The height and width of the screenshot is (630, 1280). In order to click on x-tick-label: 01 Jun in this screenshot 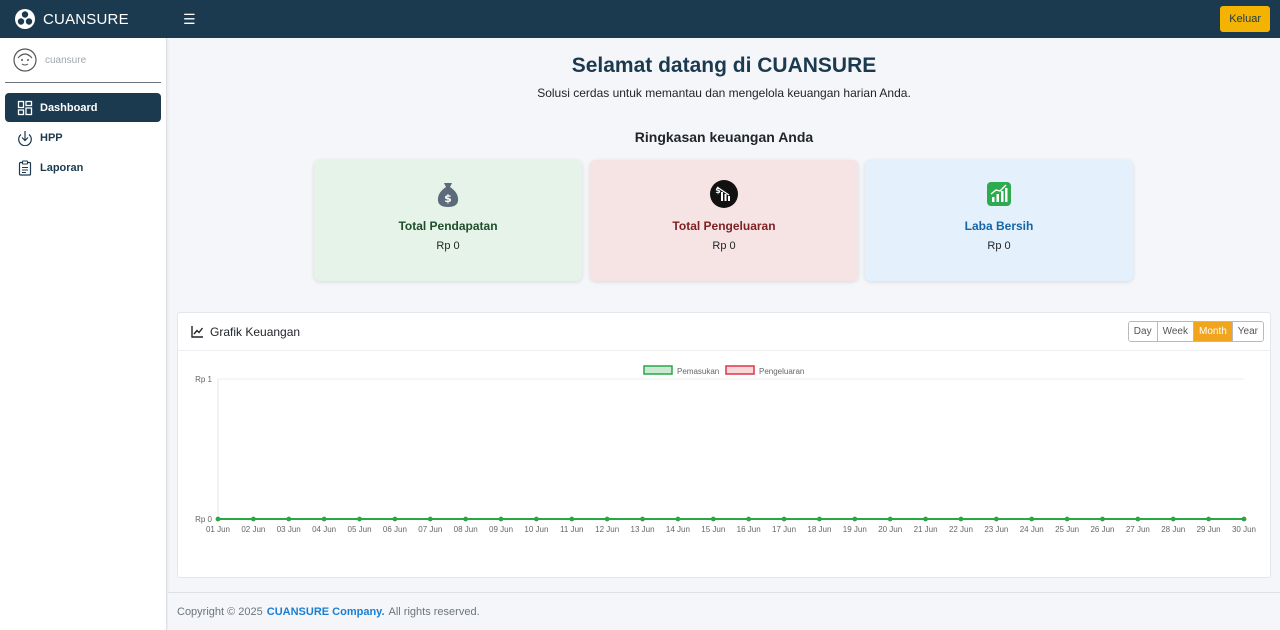, I will do `click(218, 529)`.